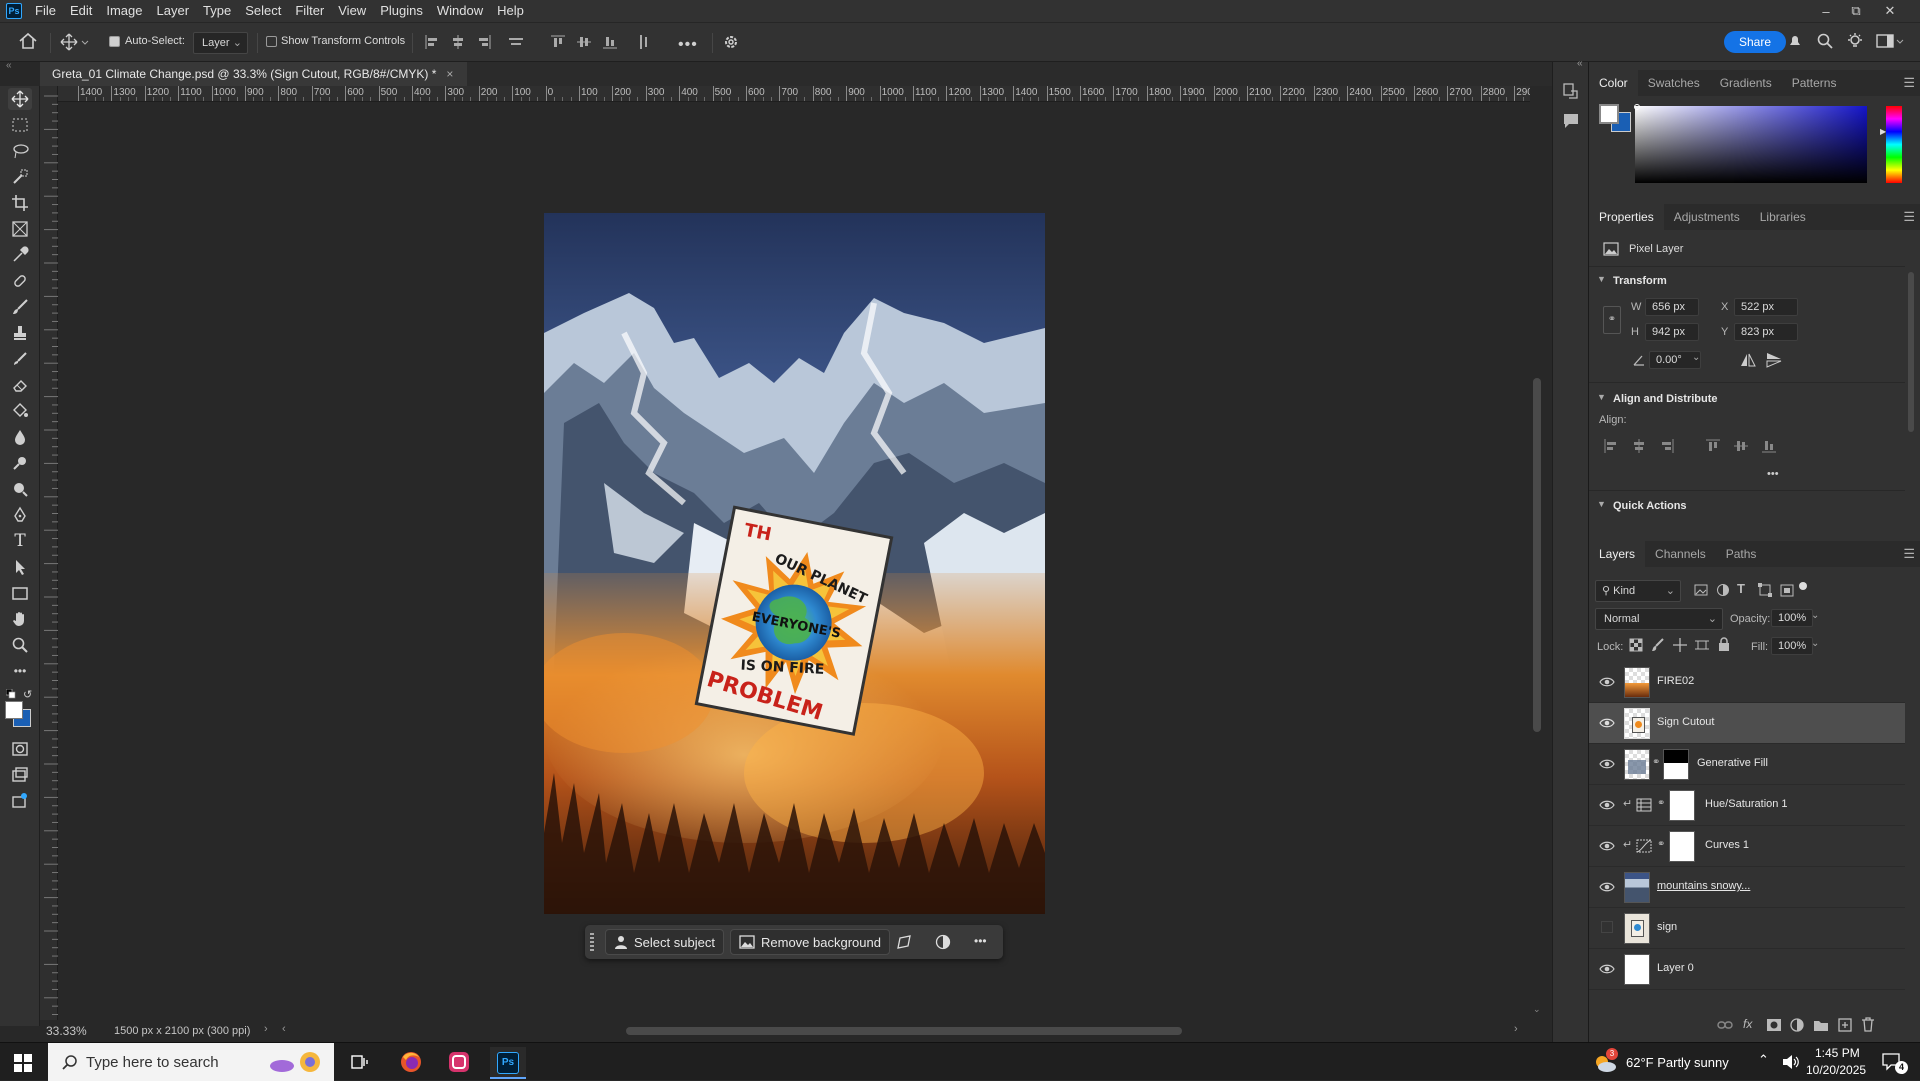  Describe the element at coordinates (1909, 554) in the screenshot. I see `layers-panel-menu-icon: ☰` at that location.